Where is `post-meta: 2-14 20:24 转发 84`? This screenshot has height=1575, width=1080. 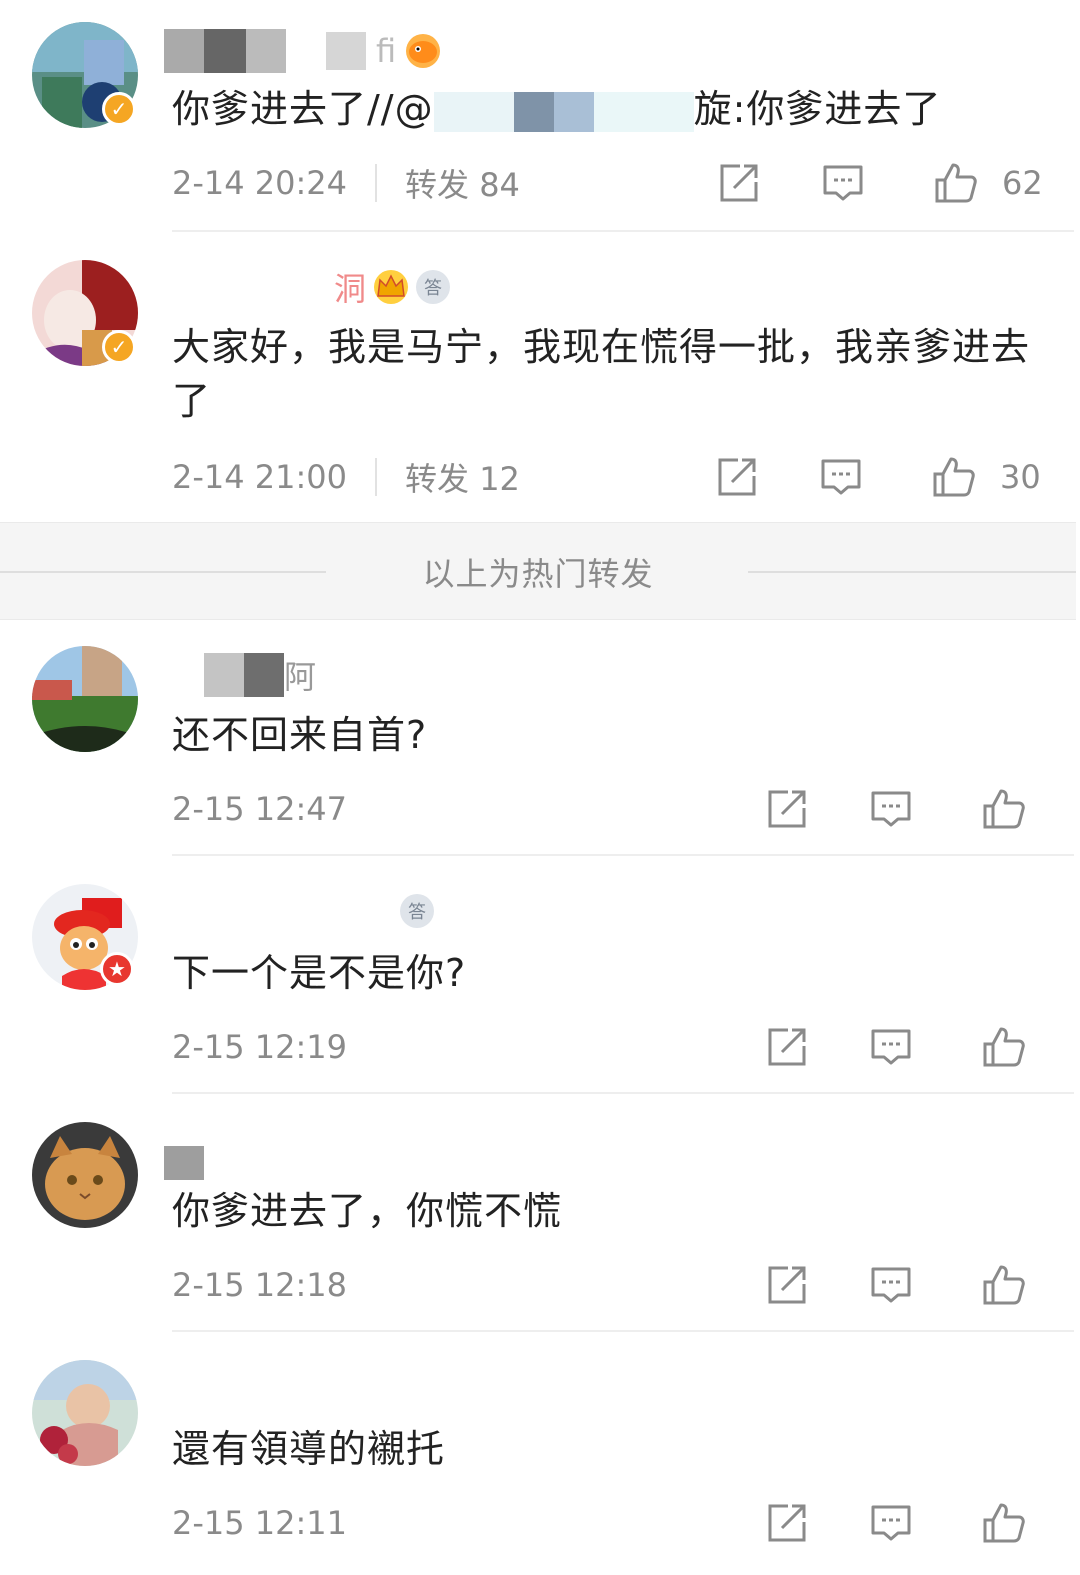 post-meta: 2-14 20:24 转发 84 is located at coordinates (346, 183).